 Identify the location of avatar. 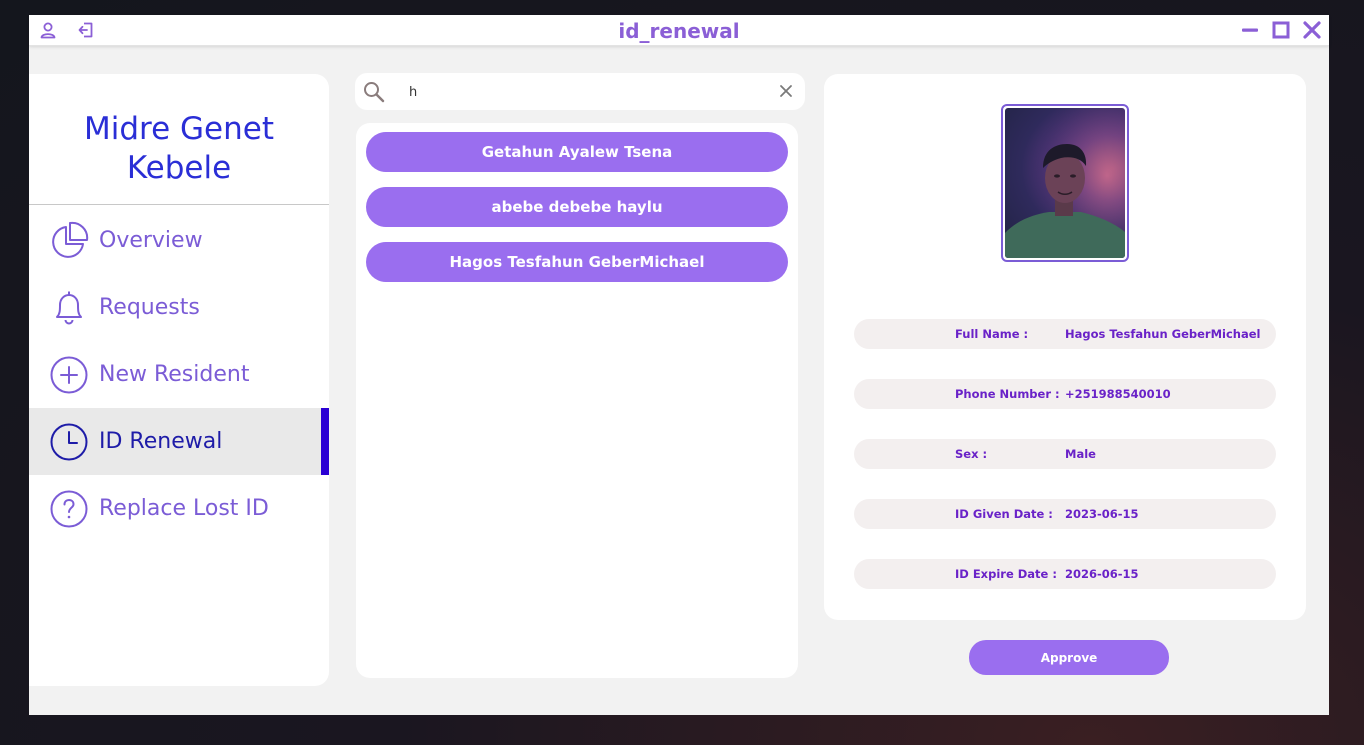
(1065, 183).